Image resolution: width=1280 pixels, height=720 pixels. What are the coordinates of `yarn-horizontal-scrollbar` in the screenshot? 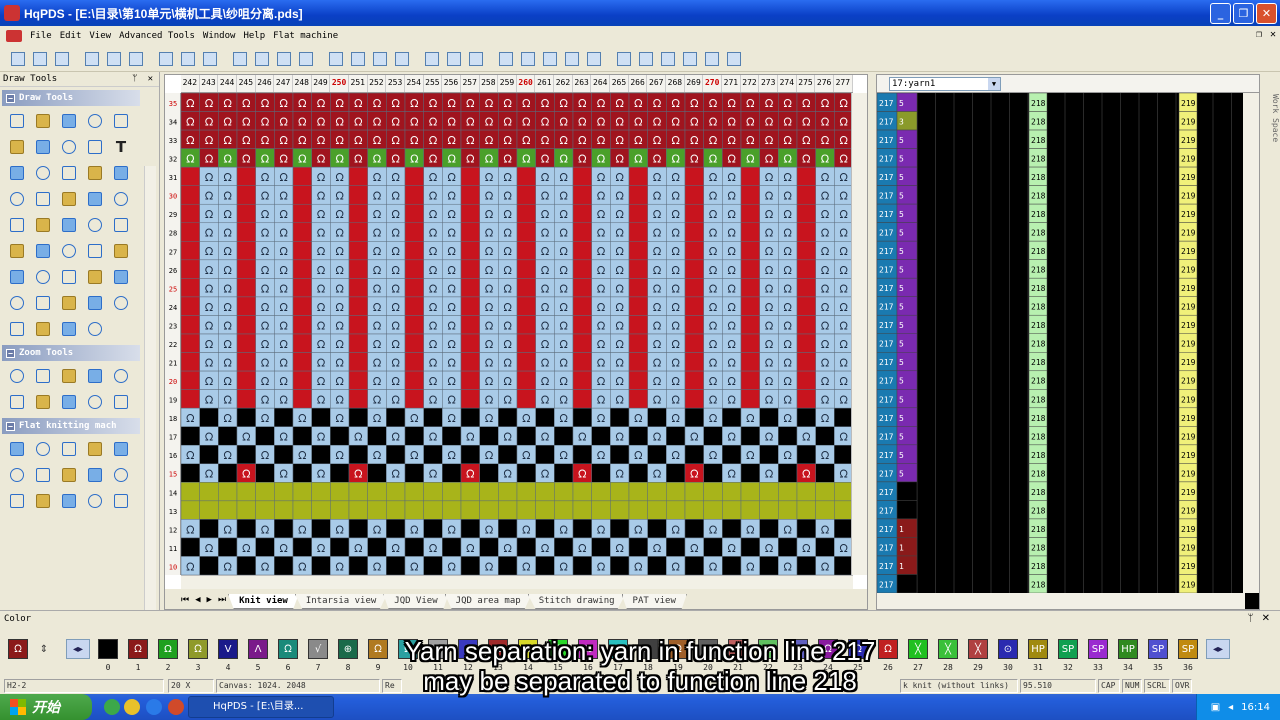 It's located at (1061, 601).